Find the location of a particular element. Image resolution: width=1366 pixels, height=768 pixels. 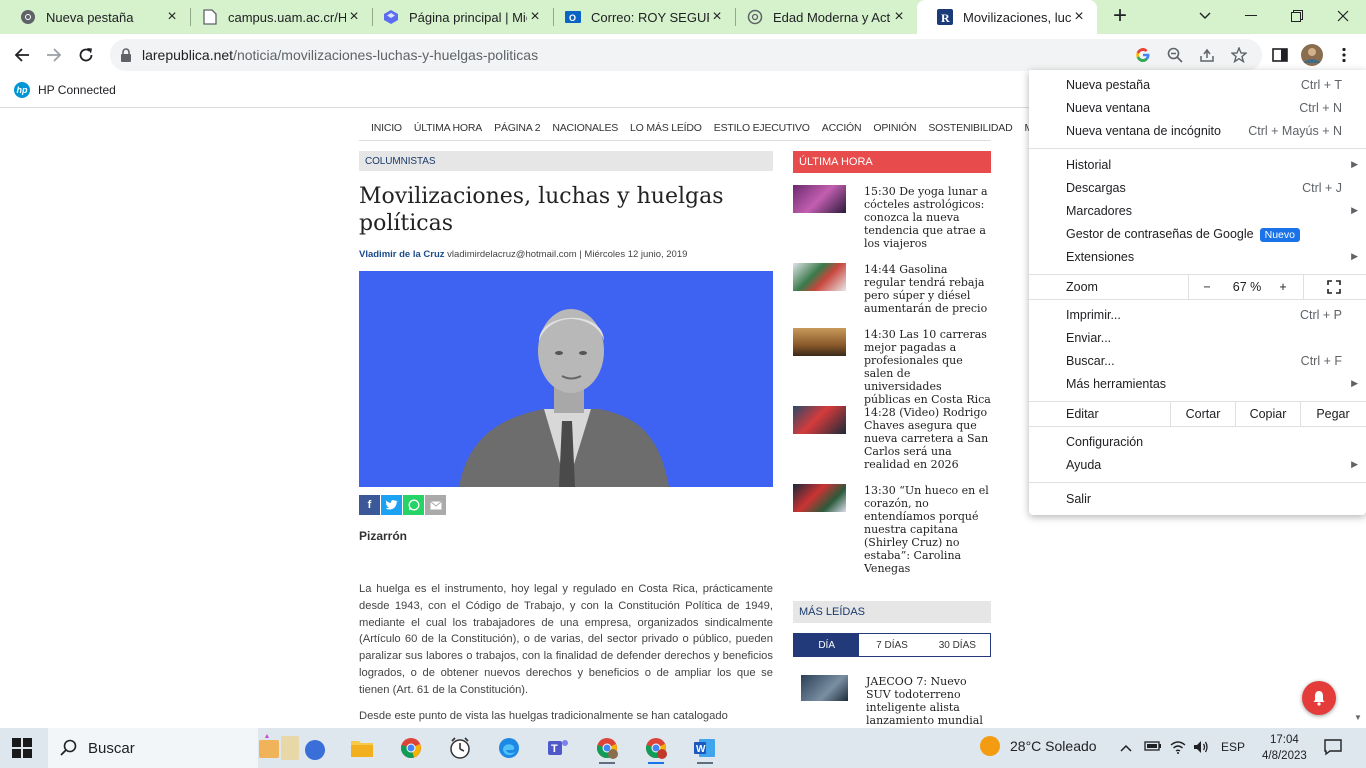

nav-item-opinion: OPINIÓN is located at coordinates (894, 128).